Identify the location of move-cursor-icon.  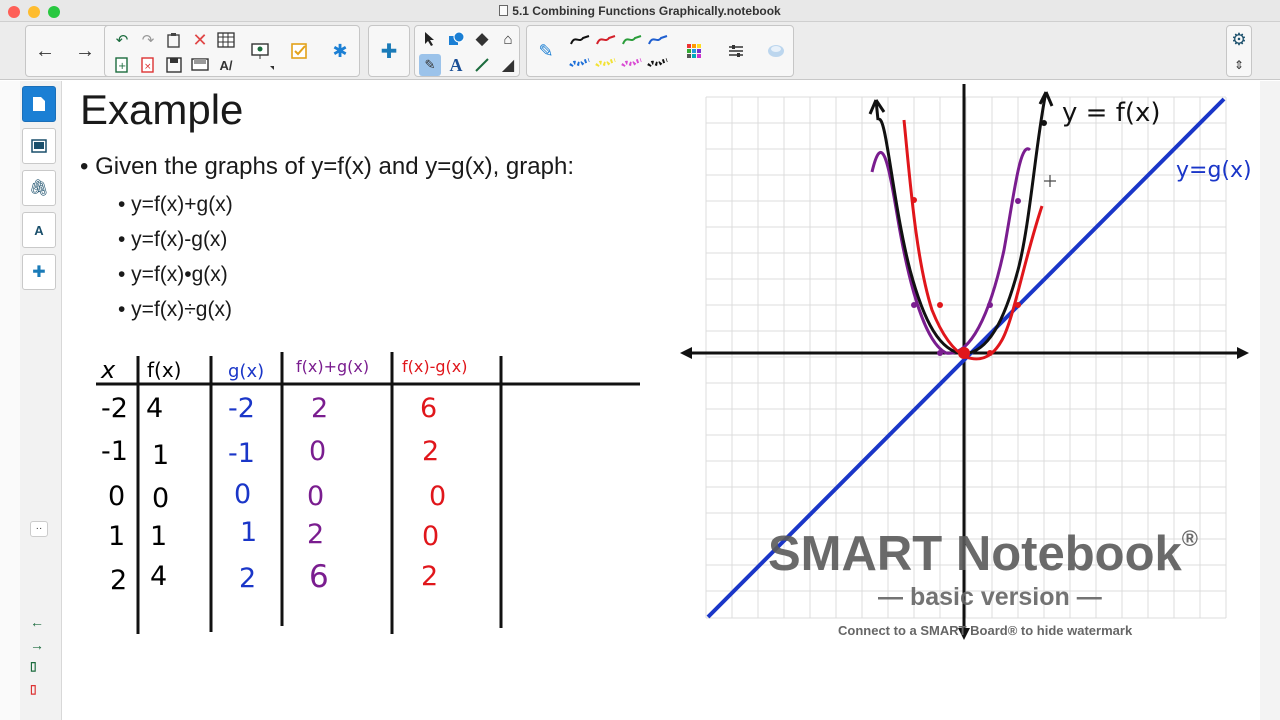
(1050, 181).